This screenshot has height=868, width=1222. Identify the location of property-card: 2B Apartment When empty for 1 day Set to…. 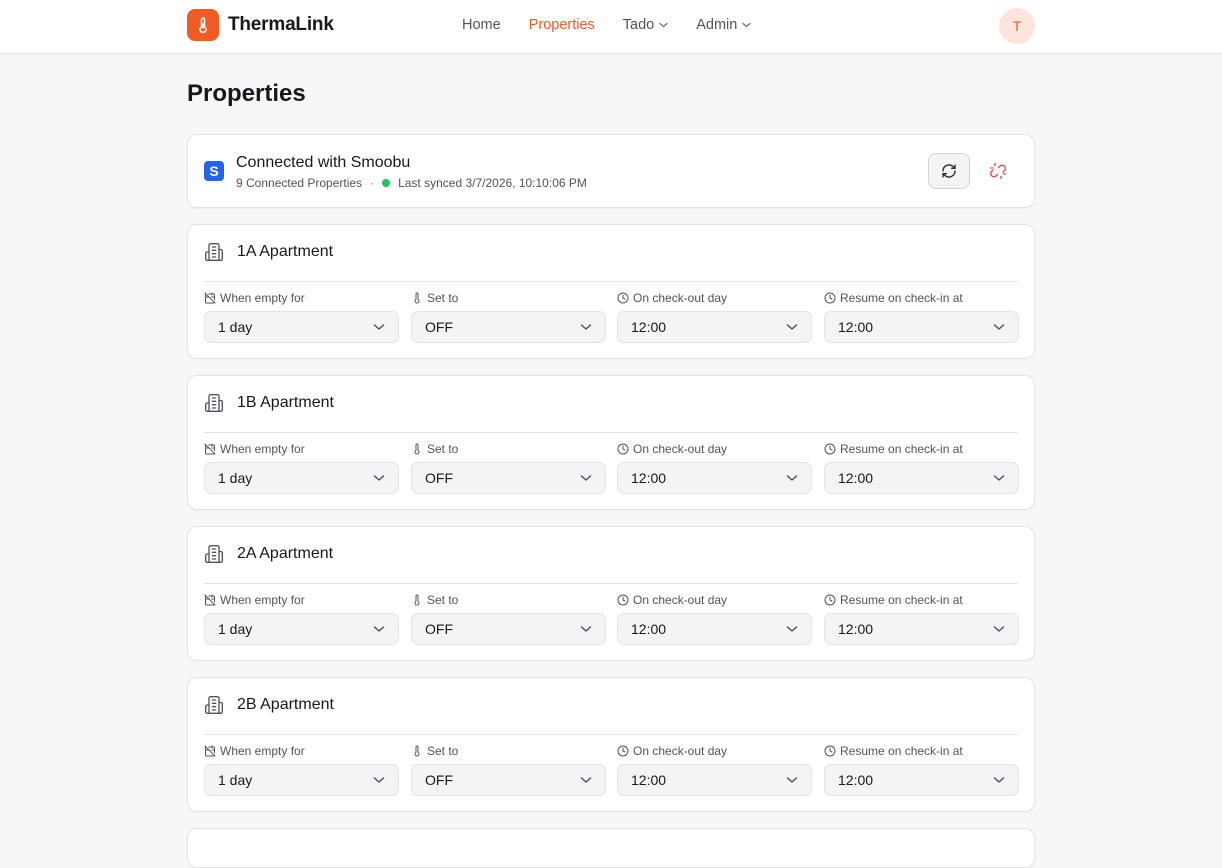
(611, 744).